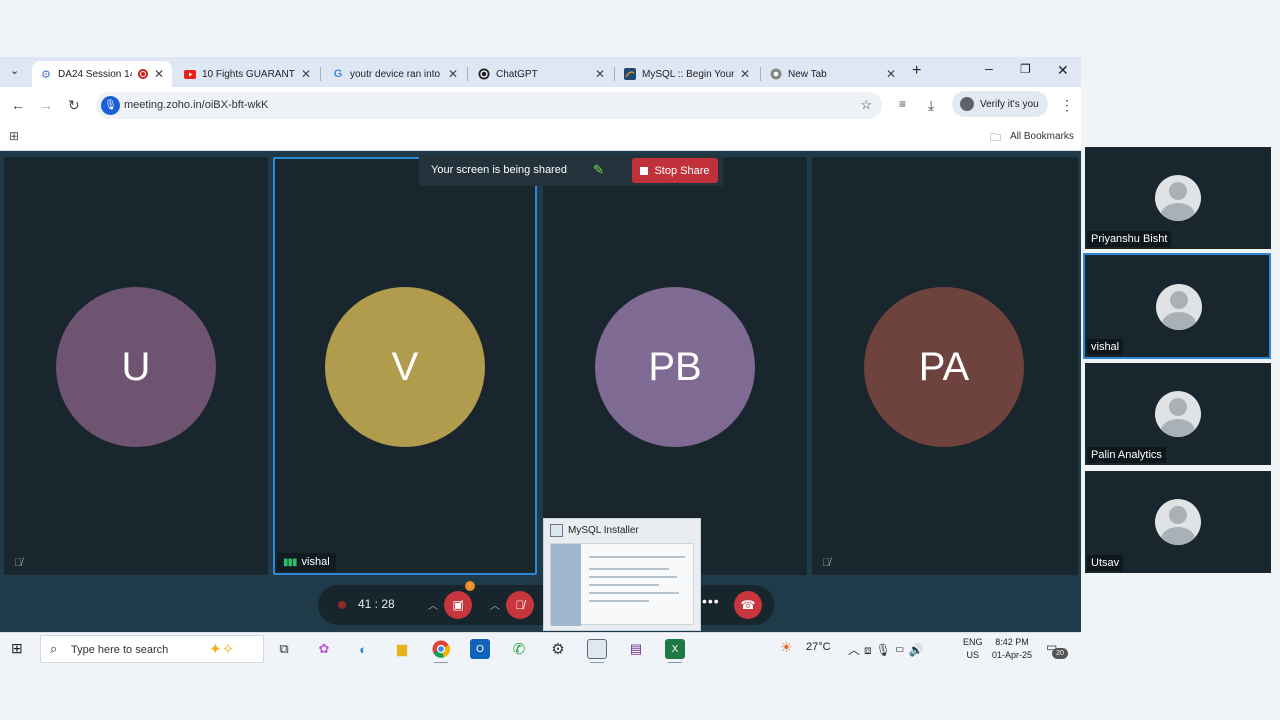  I want to click on forward-icon: →, so click(46, 105).